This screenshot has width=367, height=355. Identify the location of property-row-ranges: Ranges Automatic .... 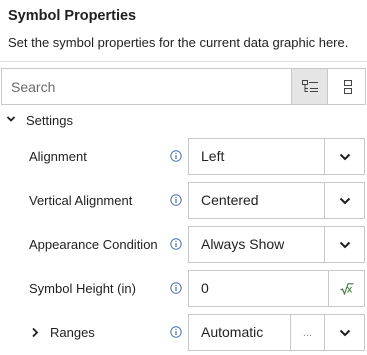
(183, 333).